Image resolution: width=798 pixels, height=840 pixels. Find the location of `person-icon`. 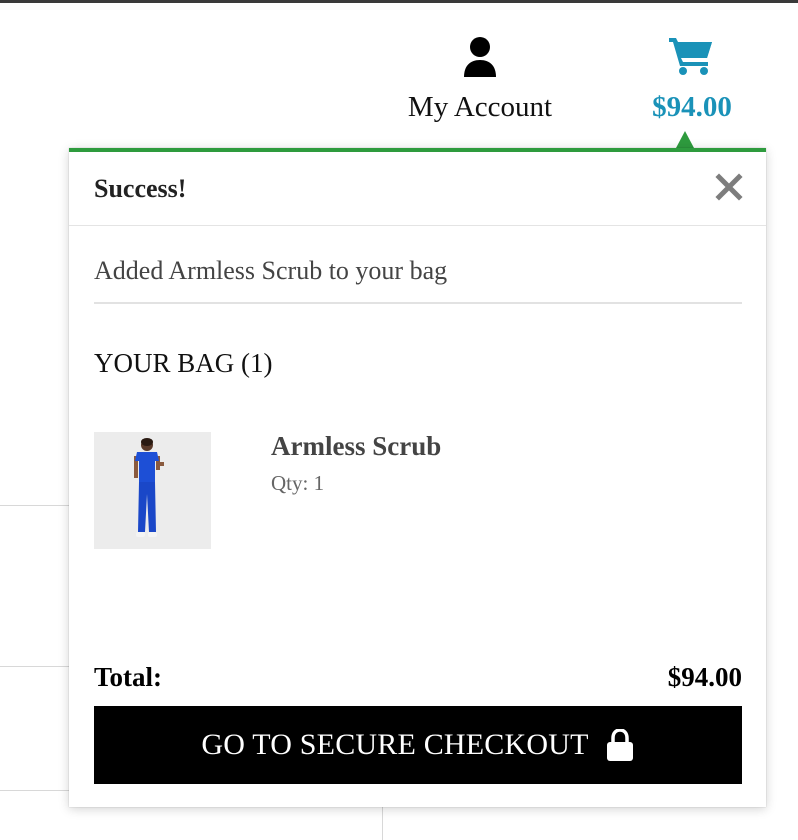

person-icon is located at coordinates (480, 57).